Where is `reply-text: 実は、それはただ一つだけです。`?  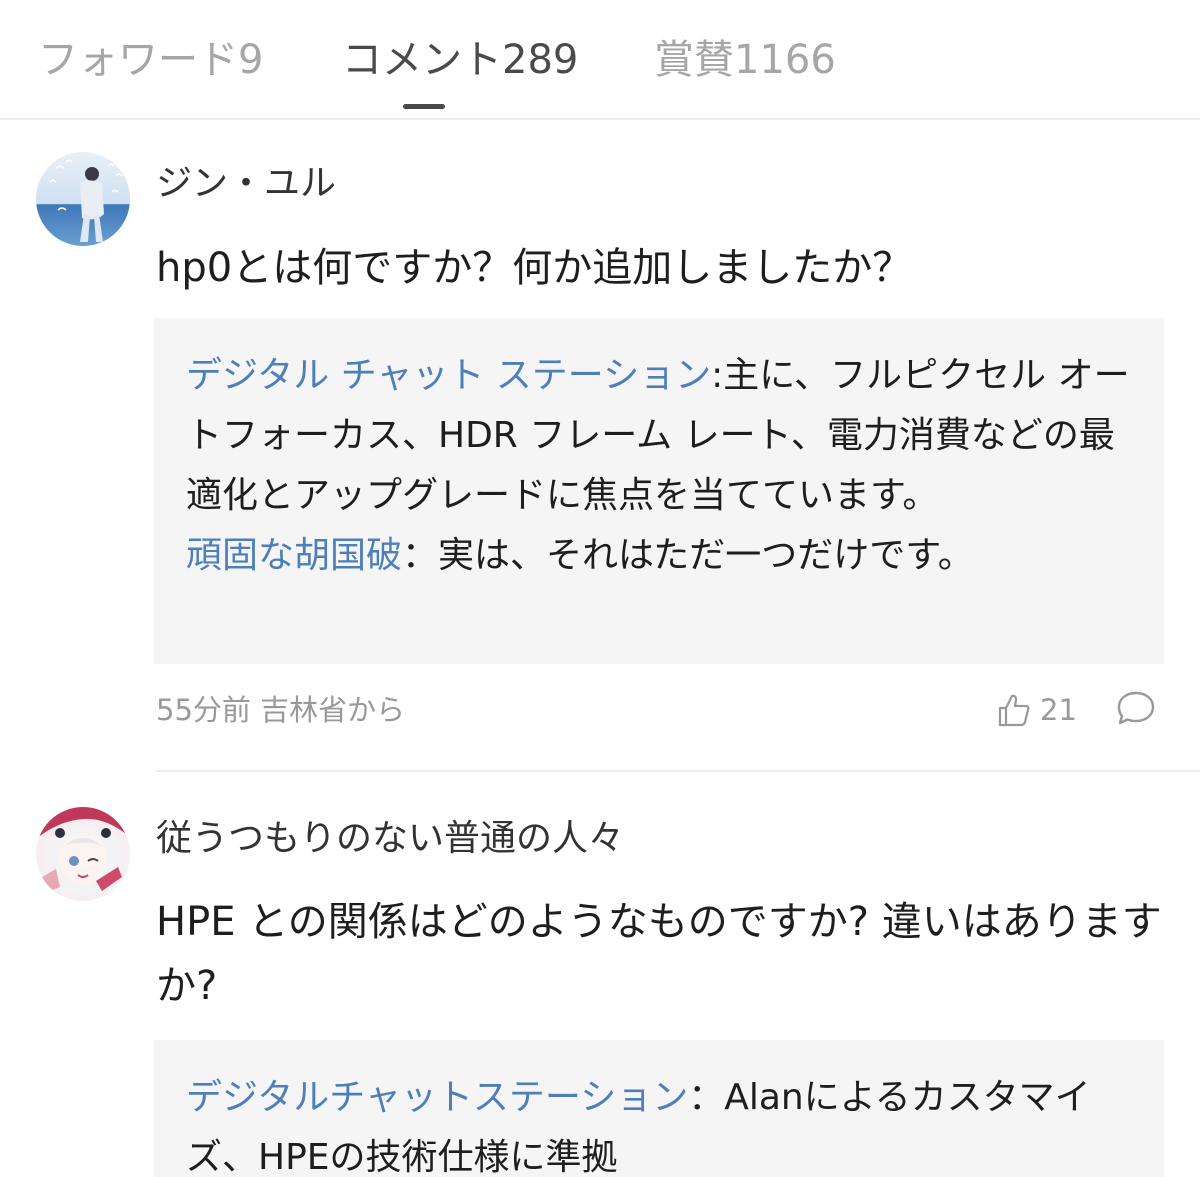
reply-text: 実は、それはただ一つだけです。 is located at coordinates (706, 555).